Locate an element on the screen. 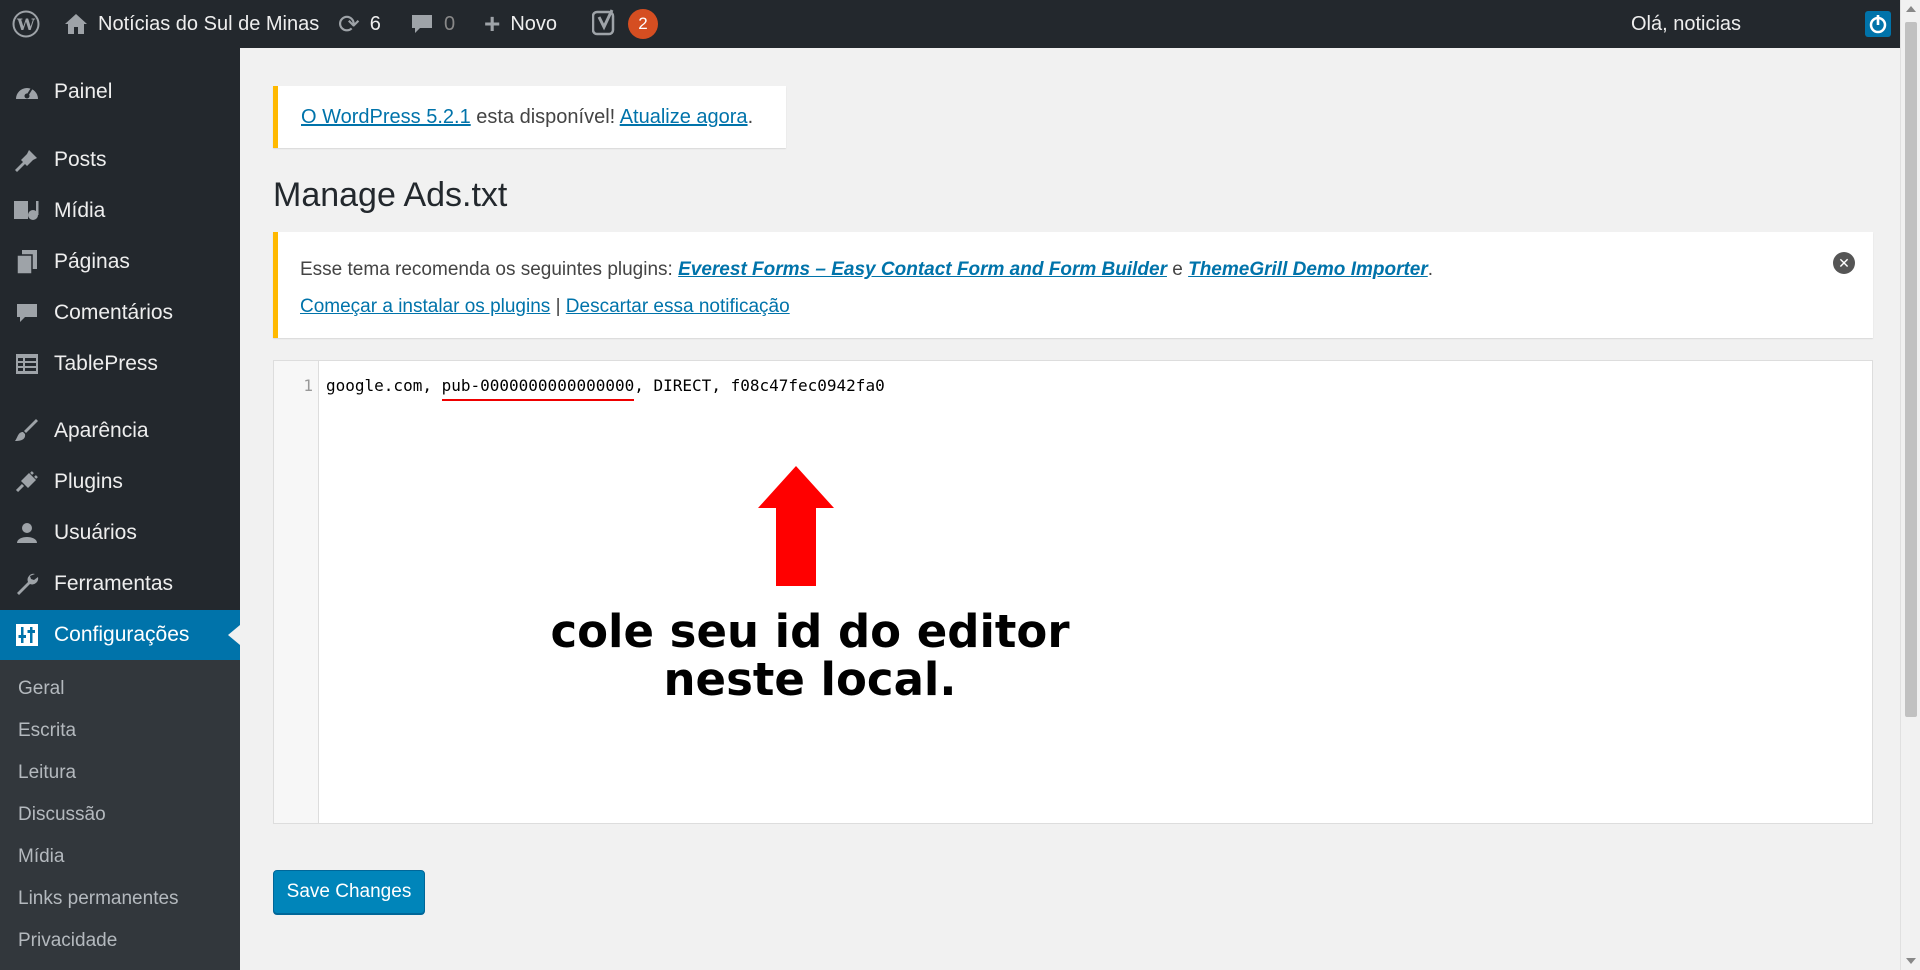 This screenshot has width=1920, height=970. publisher-id: pub-0000000000000000 is located at coordinates (538, 388).